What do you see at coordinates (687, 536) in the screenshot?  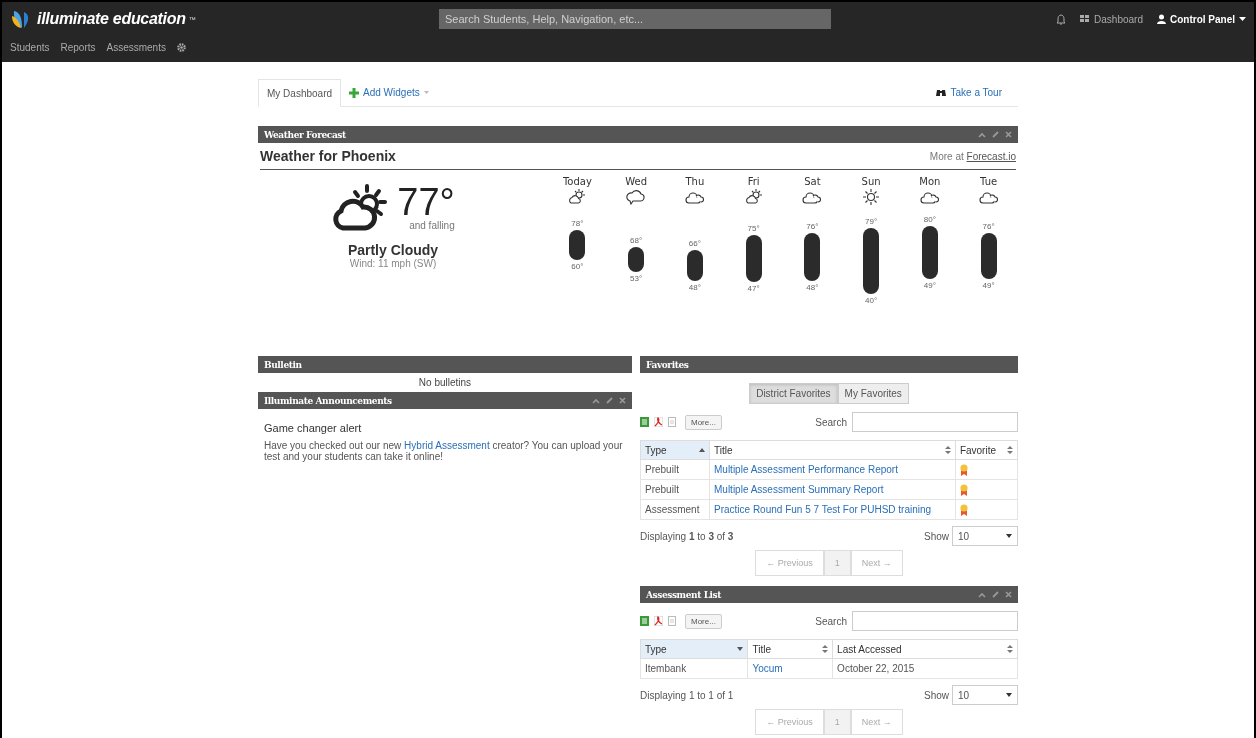 I see `results-summary: Displaying 1 to 3 of 3` at bounding box center [687, 536].